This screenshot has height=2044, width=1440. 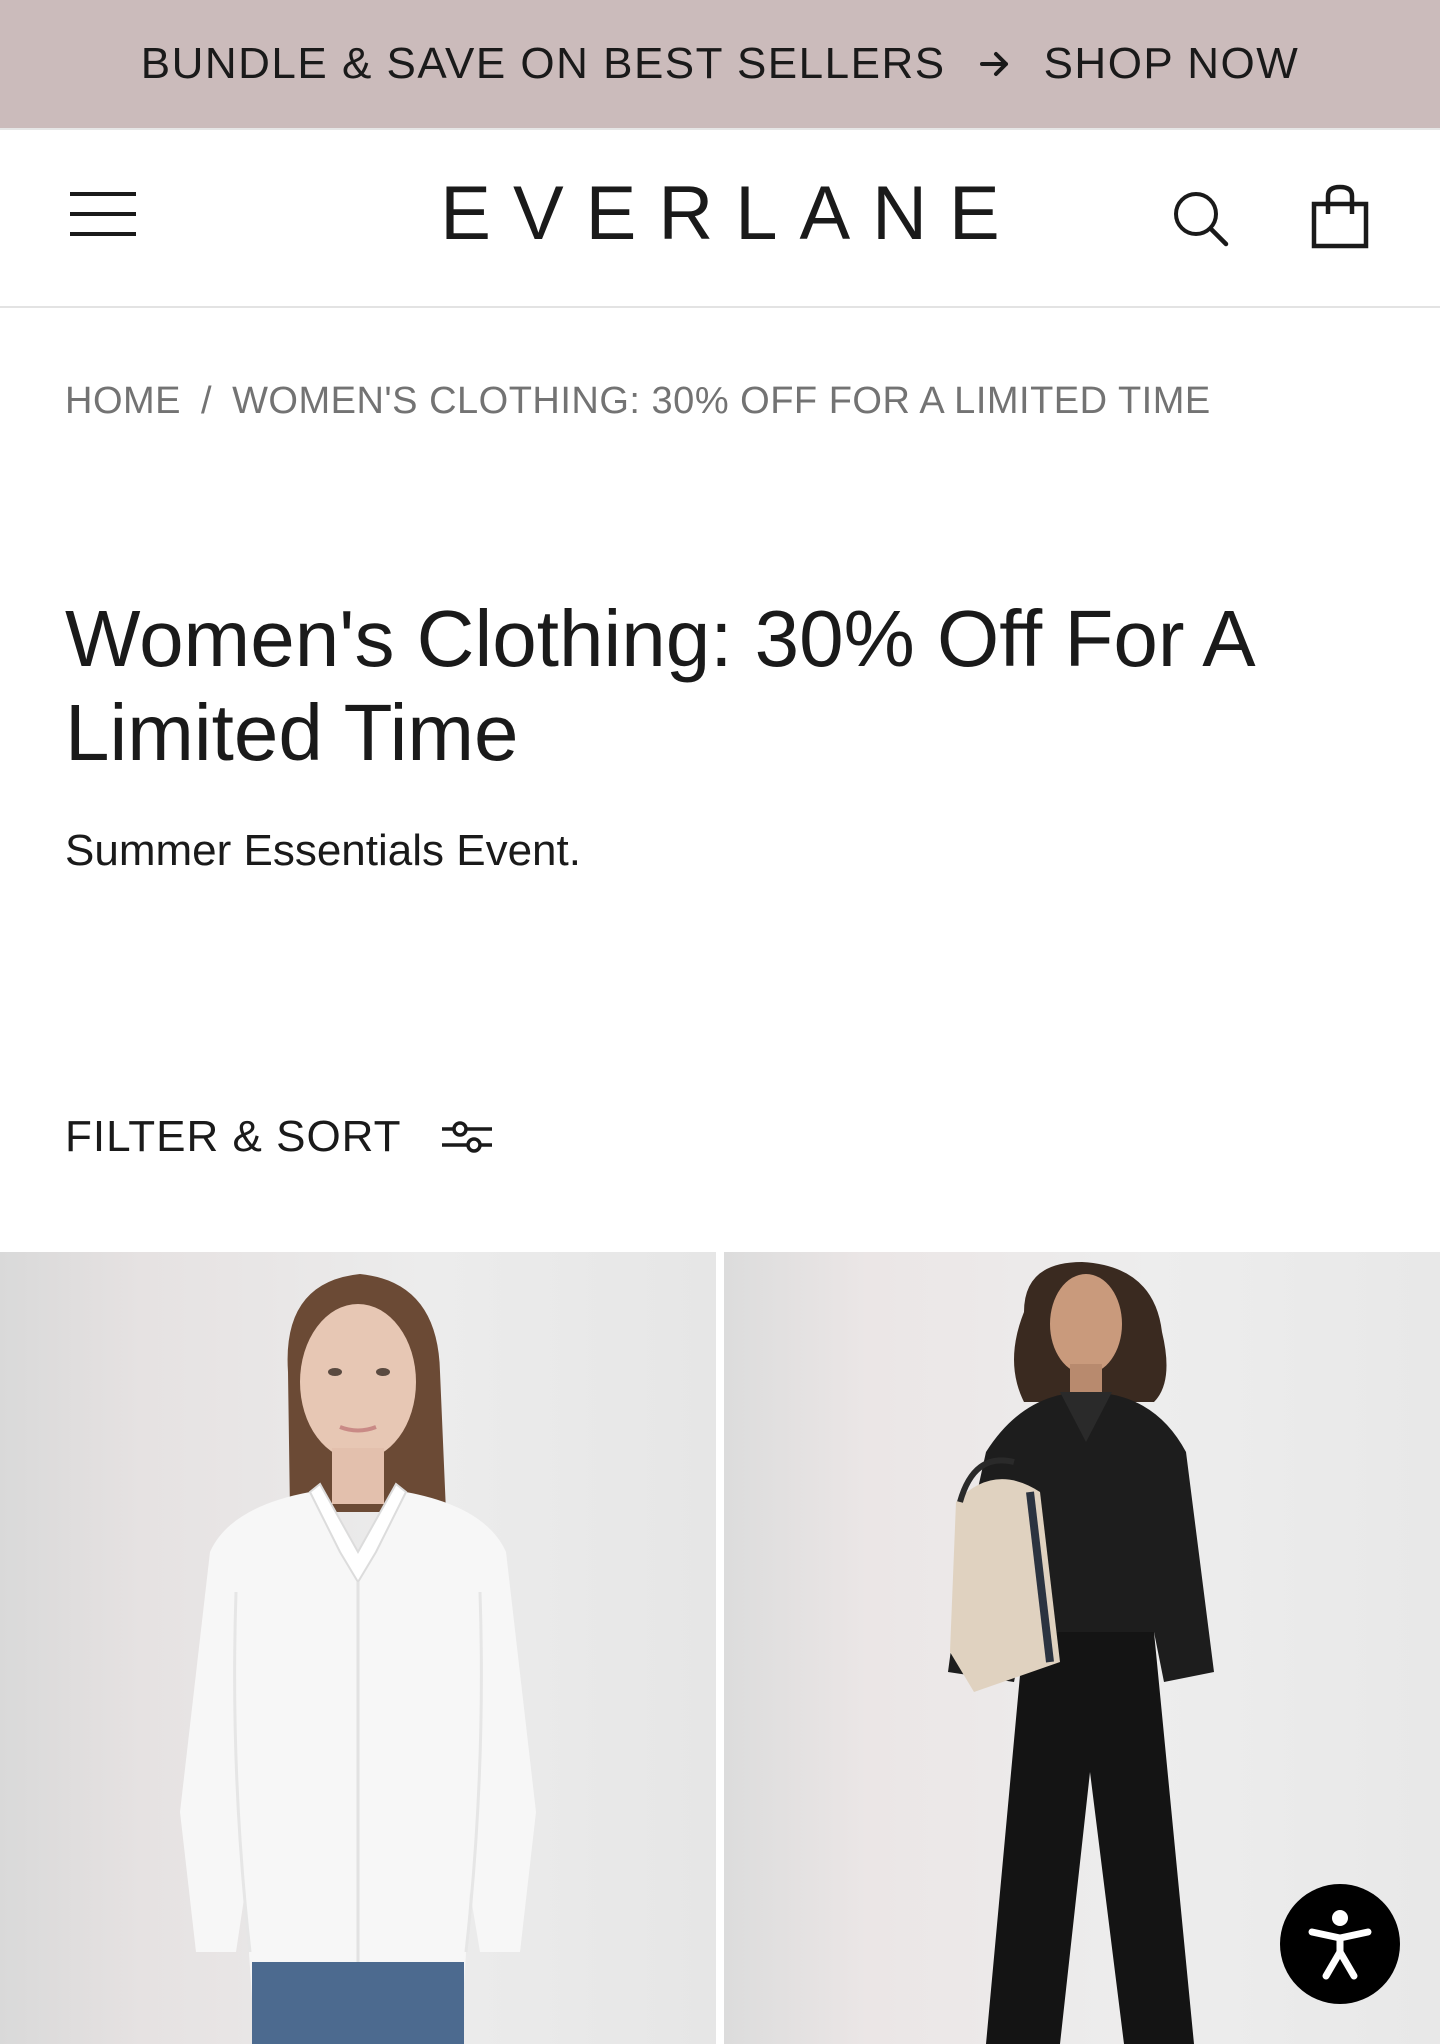 What do you see at coordinates (233, 1136) in the screenshot?
I see `filter-sort-label: FILTER & SORT` at bounding box center [233, 1136].